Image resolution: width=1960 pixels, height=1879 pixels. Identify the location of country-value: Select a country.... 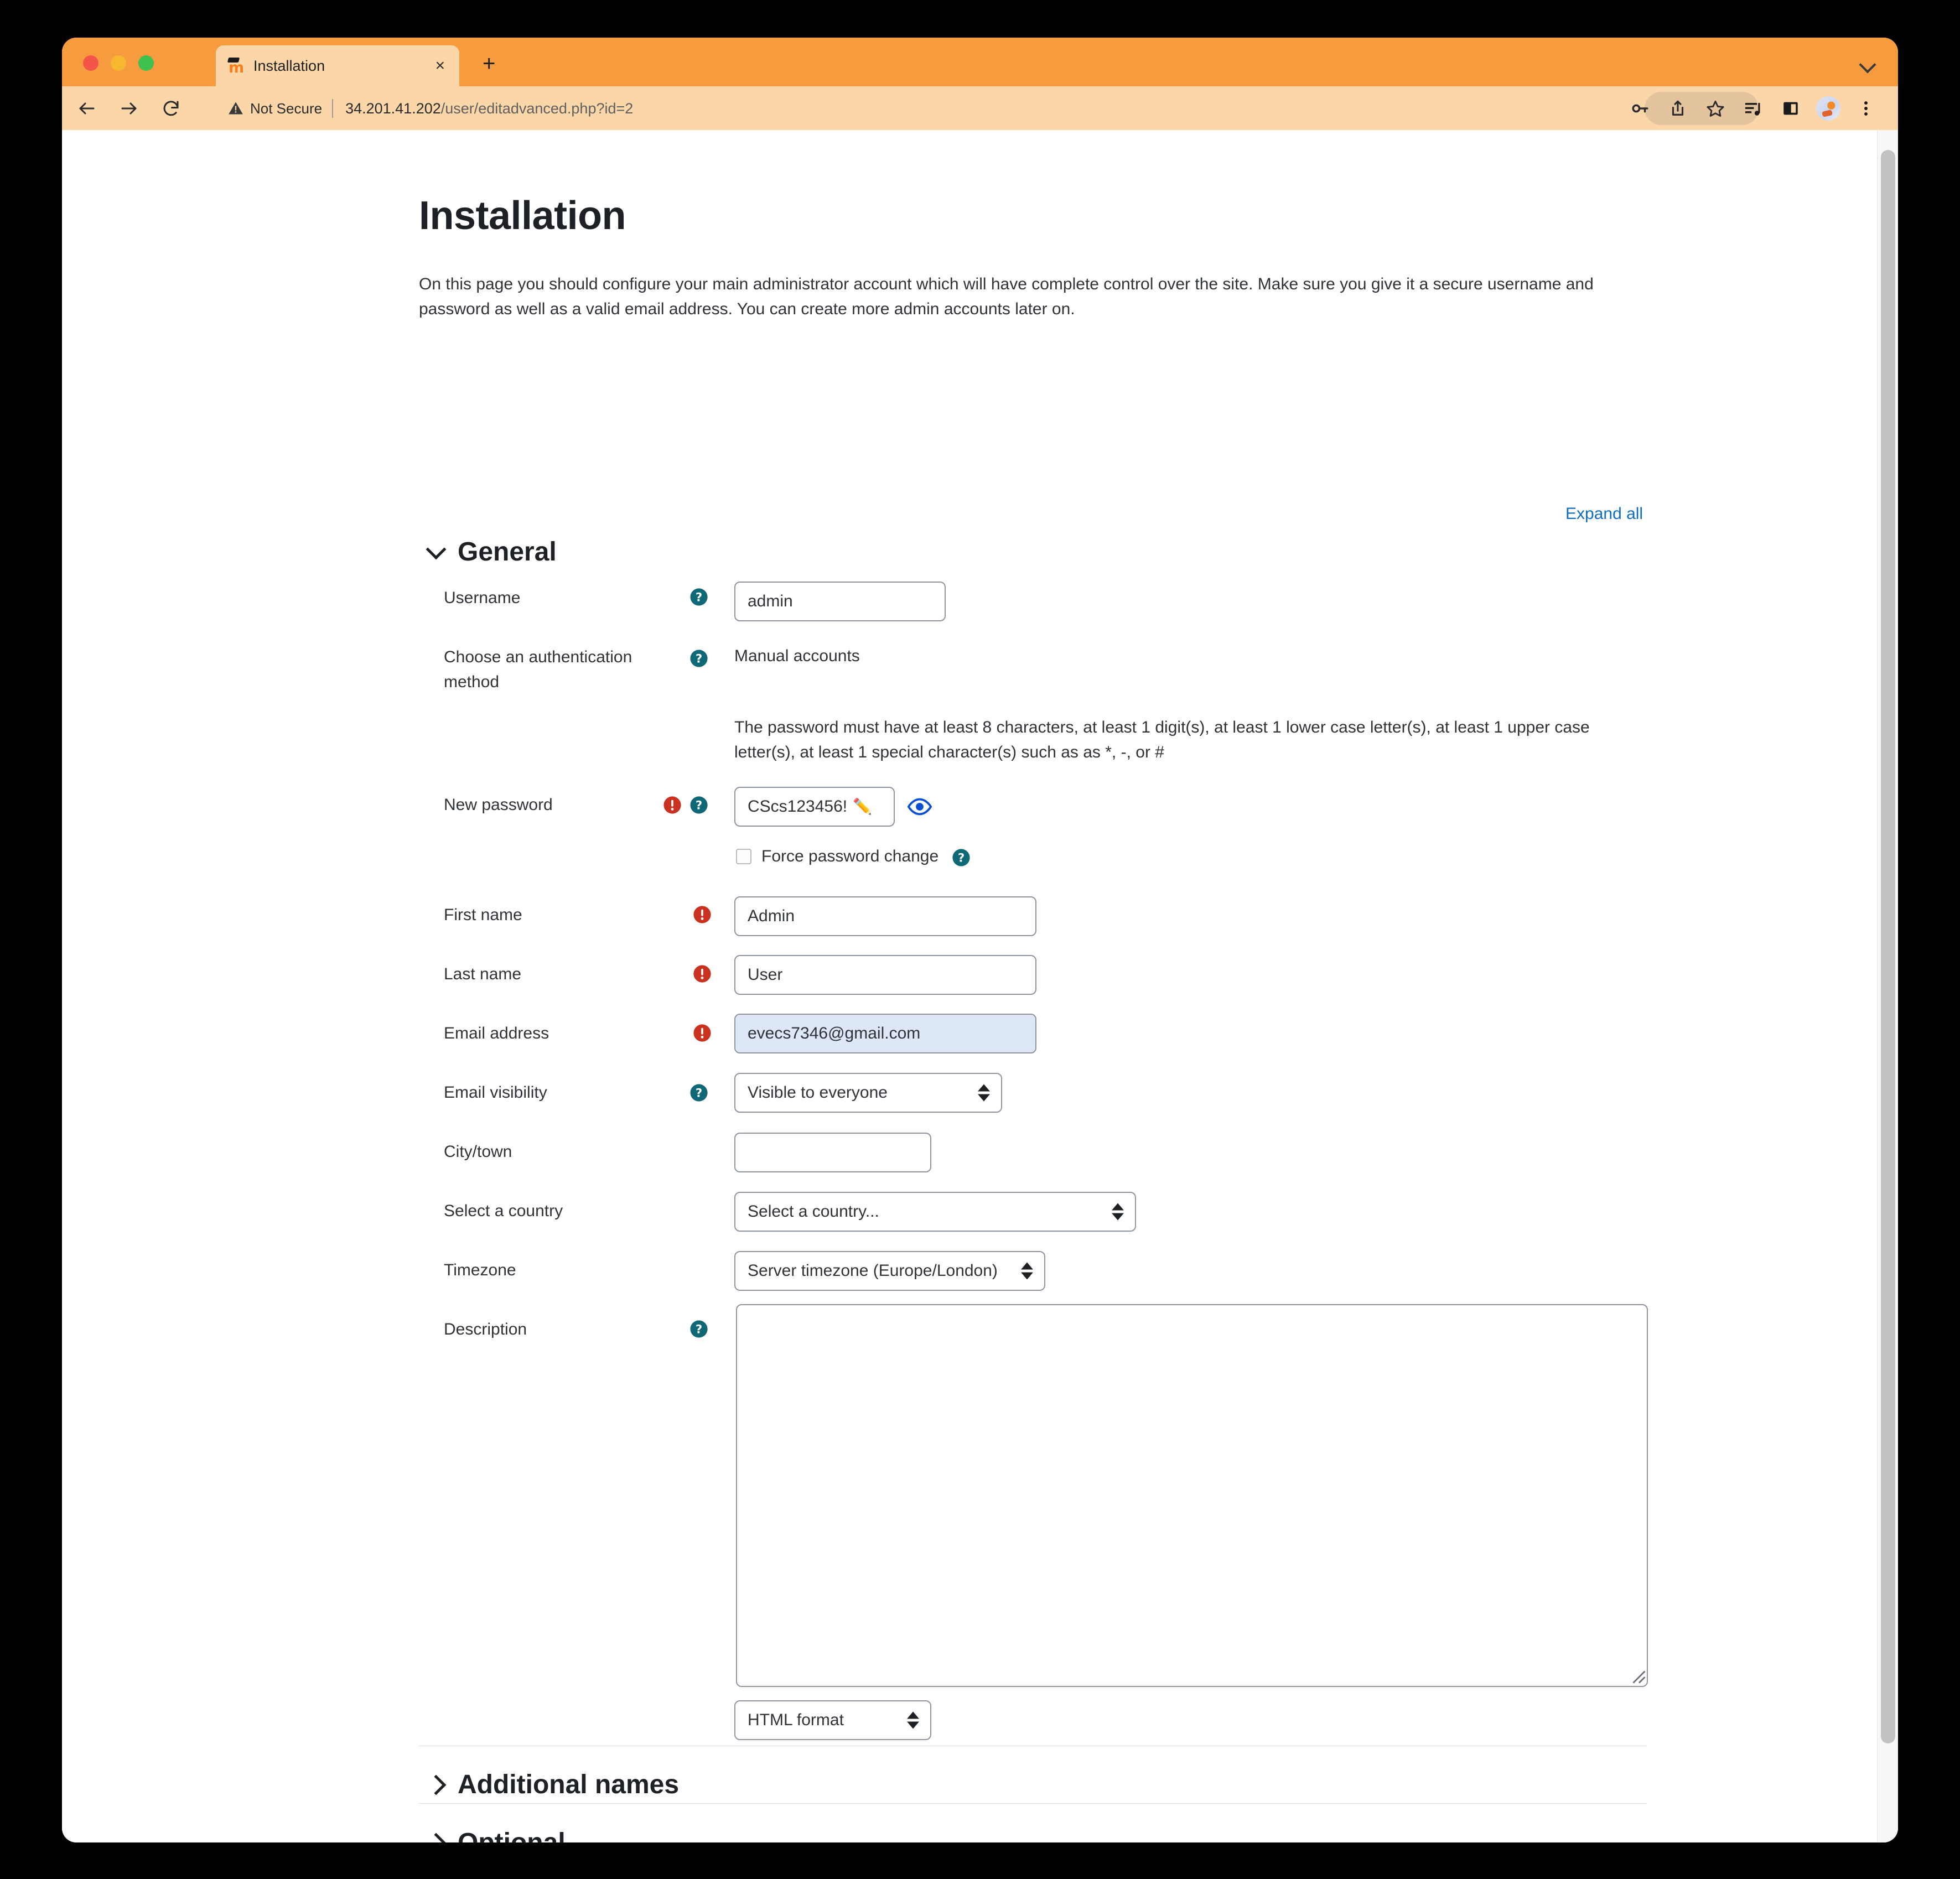
(813, 1212).